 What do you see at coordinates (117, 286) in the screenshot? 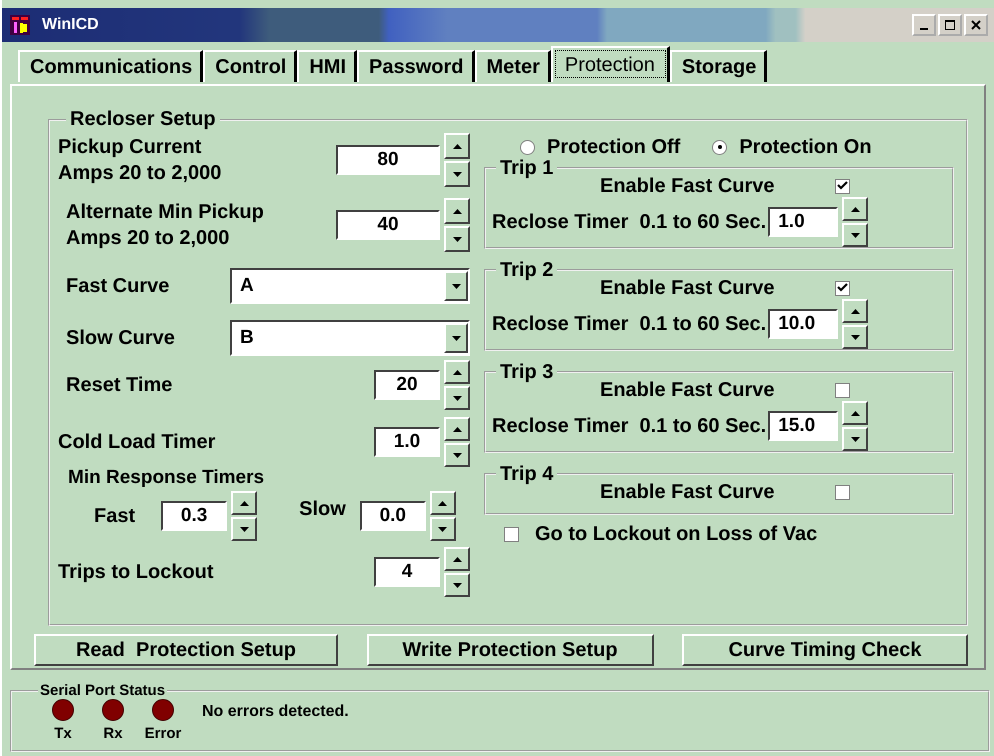
I see `field-label: Fast Curve` at bounding box center [117, 286].